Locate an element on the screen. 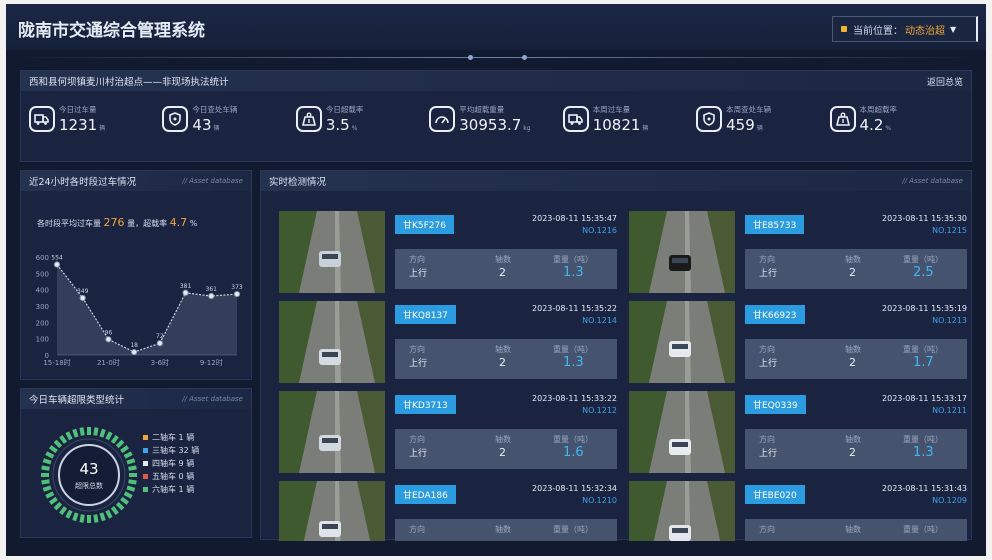 The height and width of the screenshot is (560, 992). plate-badge: 甘EDA186 is located at coordinates (425, 494).